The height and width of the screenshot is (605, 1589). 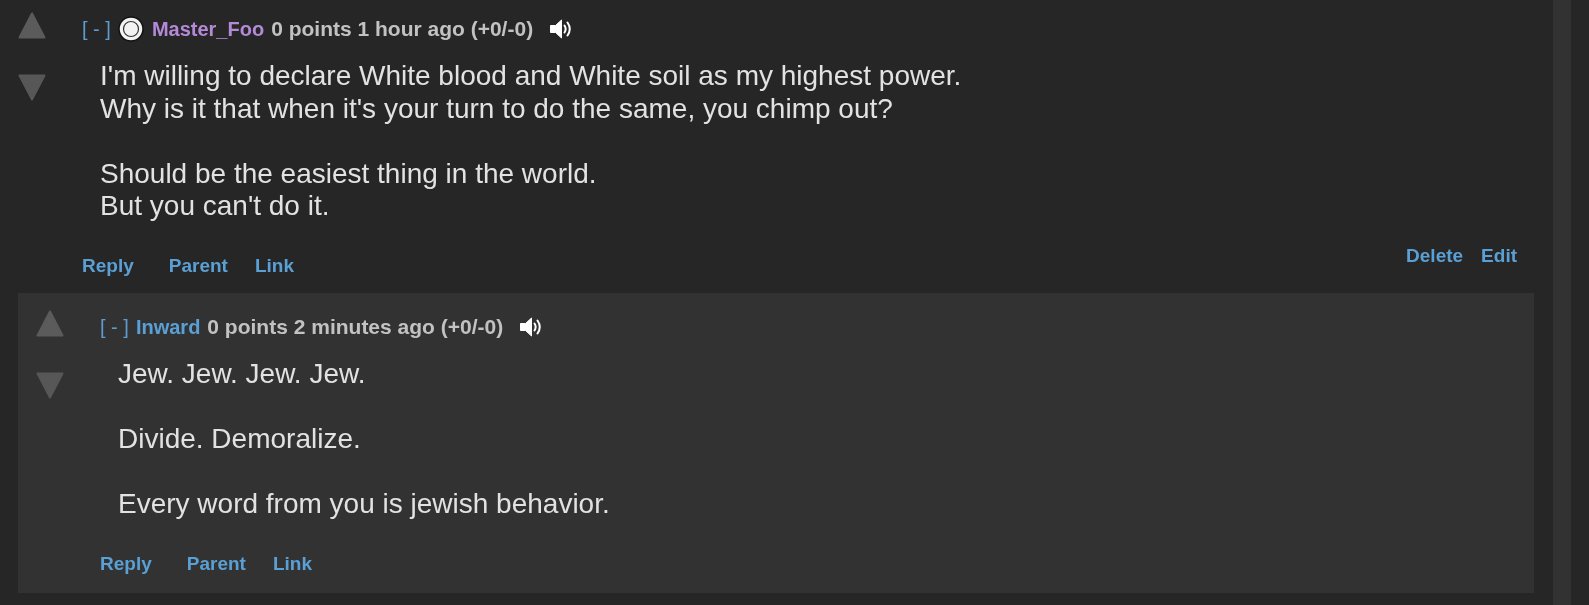 What do you see at coordinates (240, 439) in the screenshot?
I see `comment-paragraph: Divide. Demoralize.` at bounding box center [240, 439].